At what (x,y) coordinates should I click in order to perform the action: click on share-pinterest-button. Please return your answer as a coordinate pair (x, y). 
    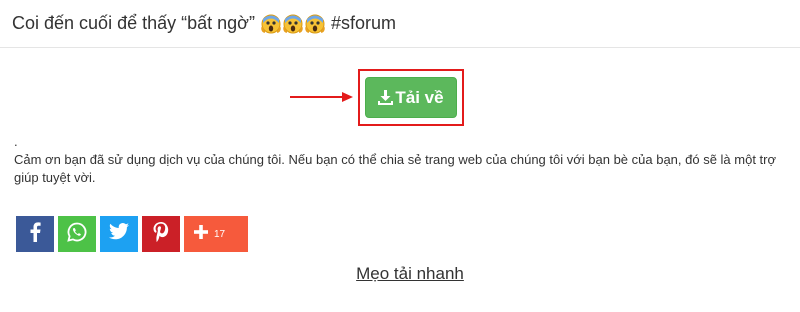
    Looking at the image, I should click on (161, 234).